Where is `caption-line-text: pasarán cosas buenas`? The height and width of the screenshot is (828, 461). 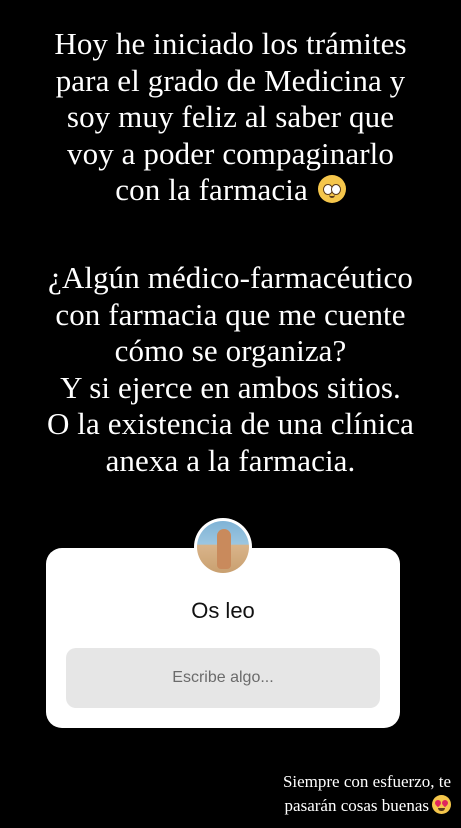
caption-line-text: pasarán cosas buenas is located at coordinates (356, 805).